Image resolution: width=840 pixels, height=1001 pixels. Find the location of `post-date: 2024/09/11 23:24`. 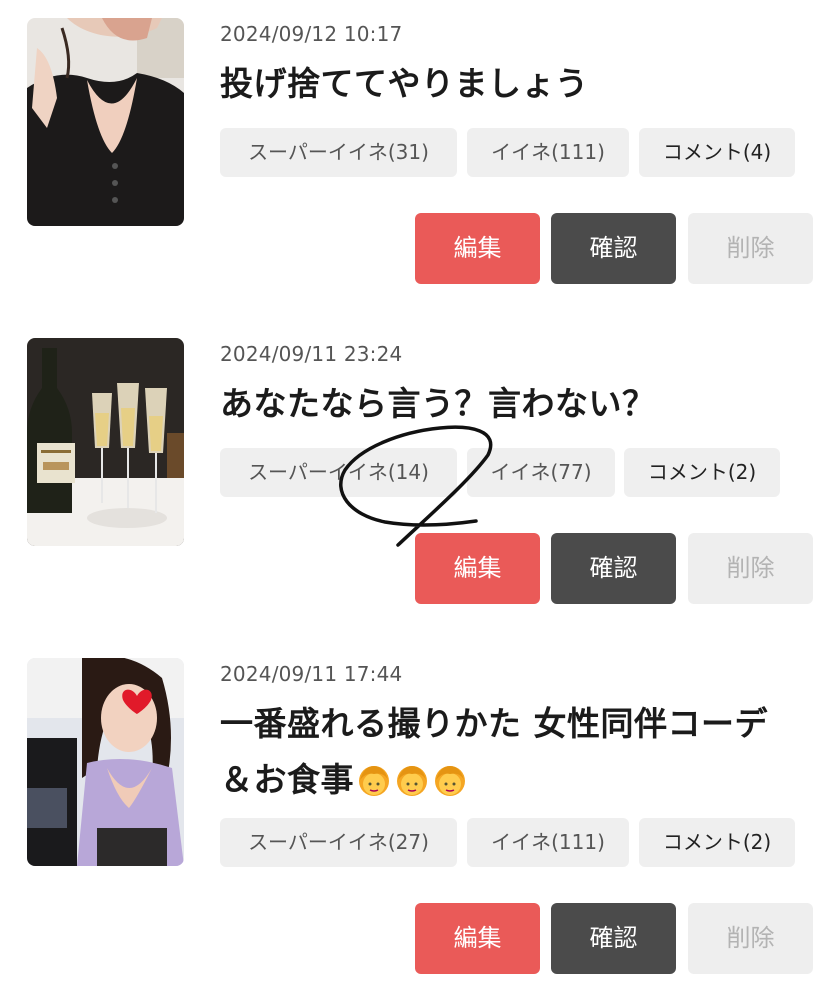

post-date: 2024/09/11 23:24 is located at coordinates (311, 354).